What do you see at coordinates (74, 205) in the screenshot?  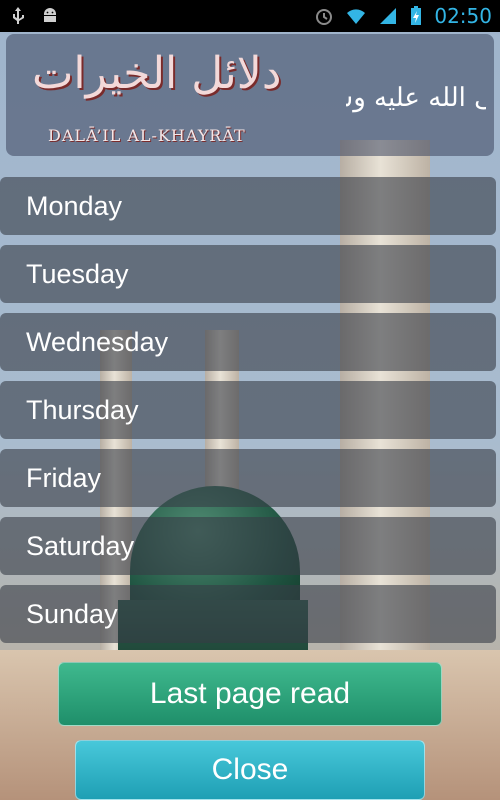 I see `day-label: Monday` at bounding box center [74, 205].